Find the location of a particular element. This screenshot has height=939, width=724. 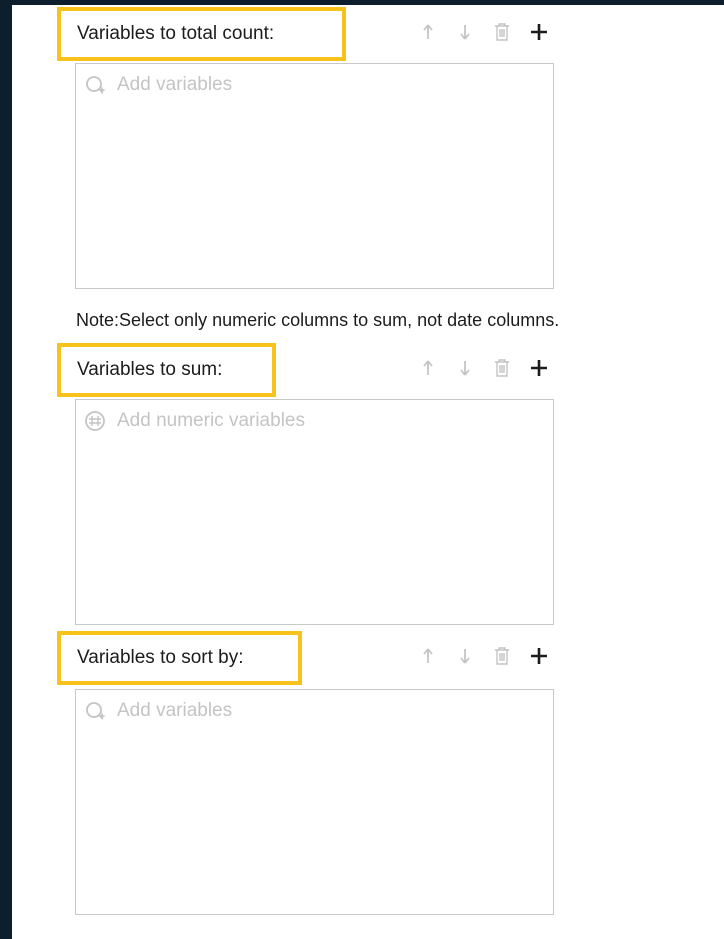

label-highlight-box: Variables to total count: is located at coordinates (201, 34).